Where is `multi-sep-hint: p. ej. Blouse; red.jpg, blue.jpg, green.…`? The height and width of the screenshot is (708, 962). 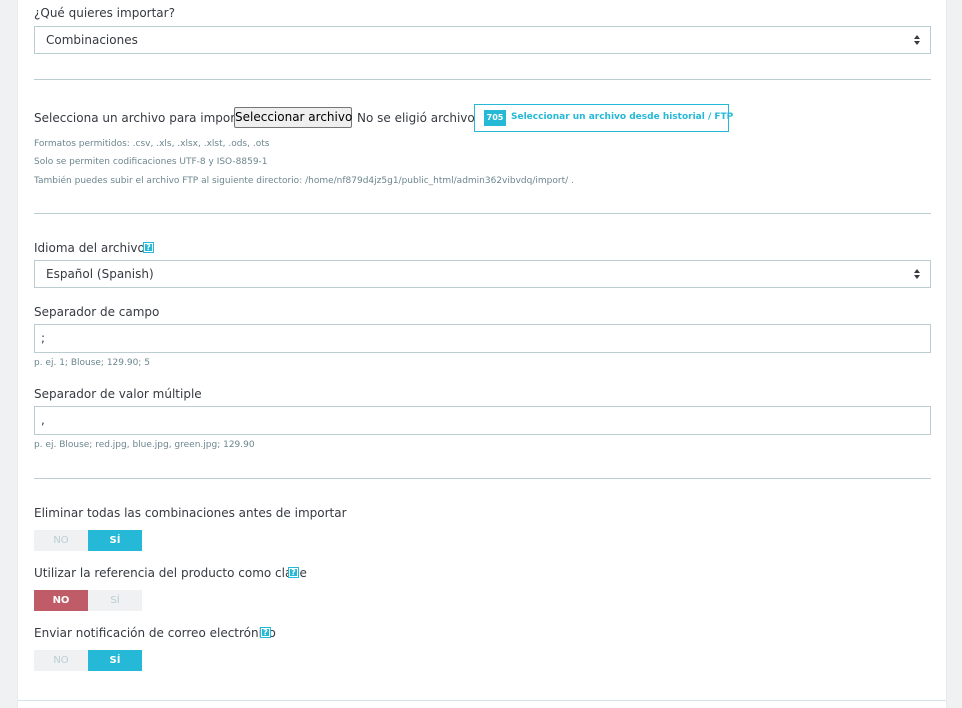 multi-sep-hint: p. ej. Blouse; red.jpg, blue.jpg, green.… is located at coordinates (144, 445).